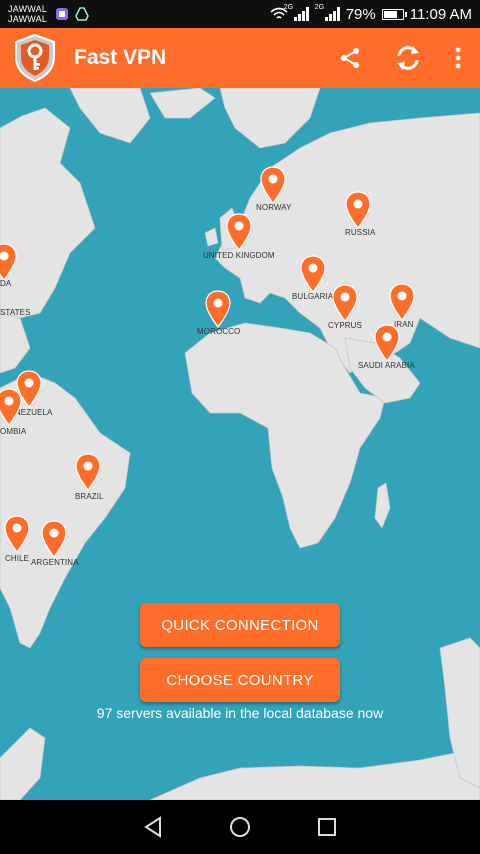 This screenshot has width=480, height=854. I want to click on pin-argentina, so click(54, 539).